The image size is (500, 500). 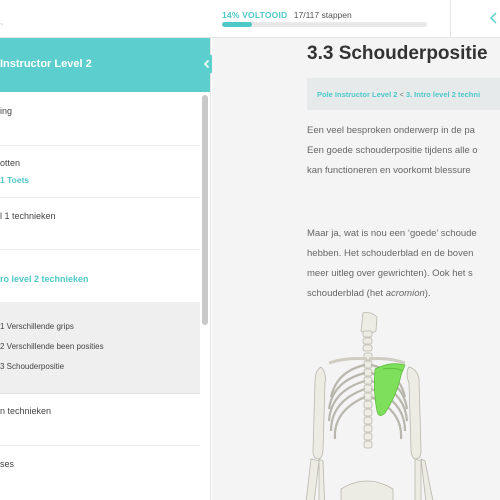 I want to click on shoulder-skeleton-illustration, so click(x=369, y=406).